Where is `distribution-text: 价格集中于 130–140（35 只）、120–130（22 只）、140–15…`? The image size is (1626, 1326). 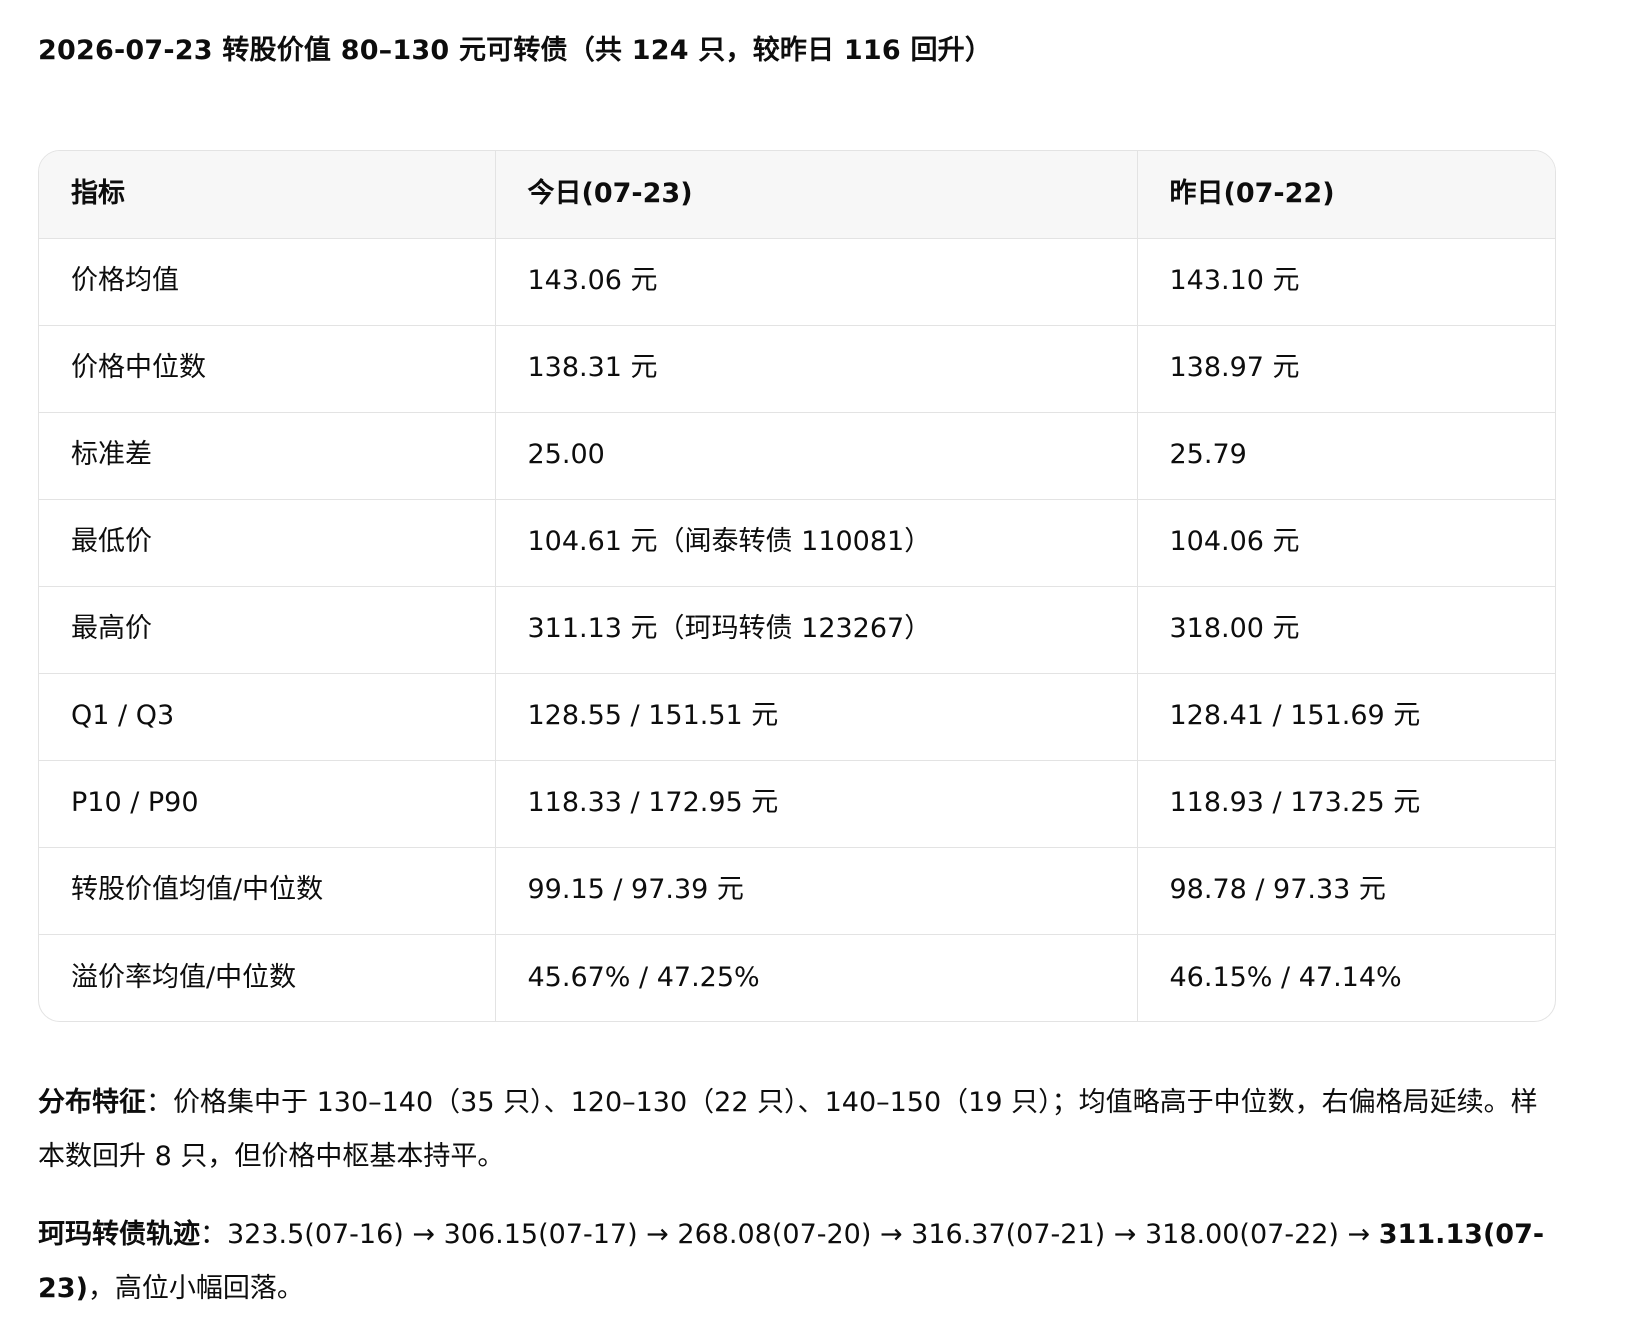 distribution-text: 价格集中于 130–140（35 只）、120–130（22 只）、140–15… is located at coordinates (788, 1129).